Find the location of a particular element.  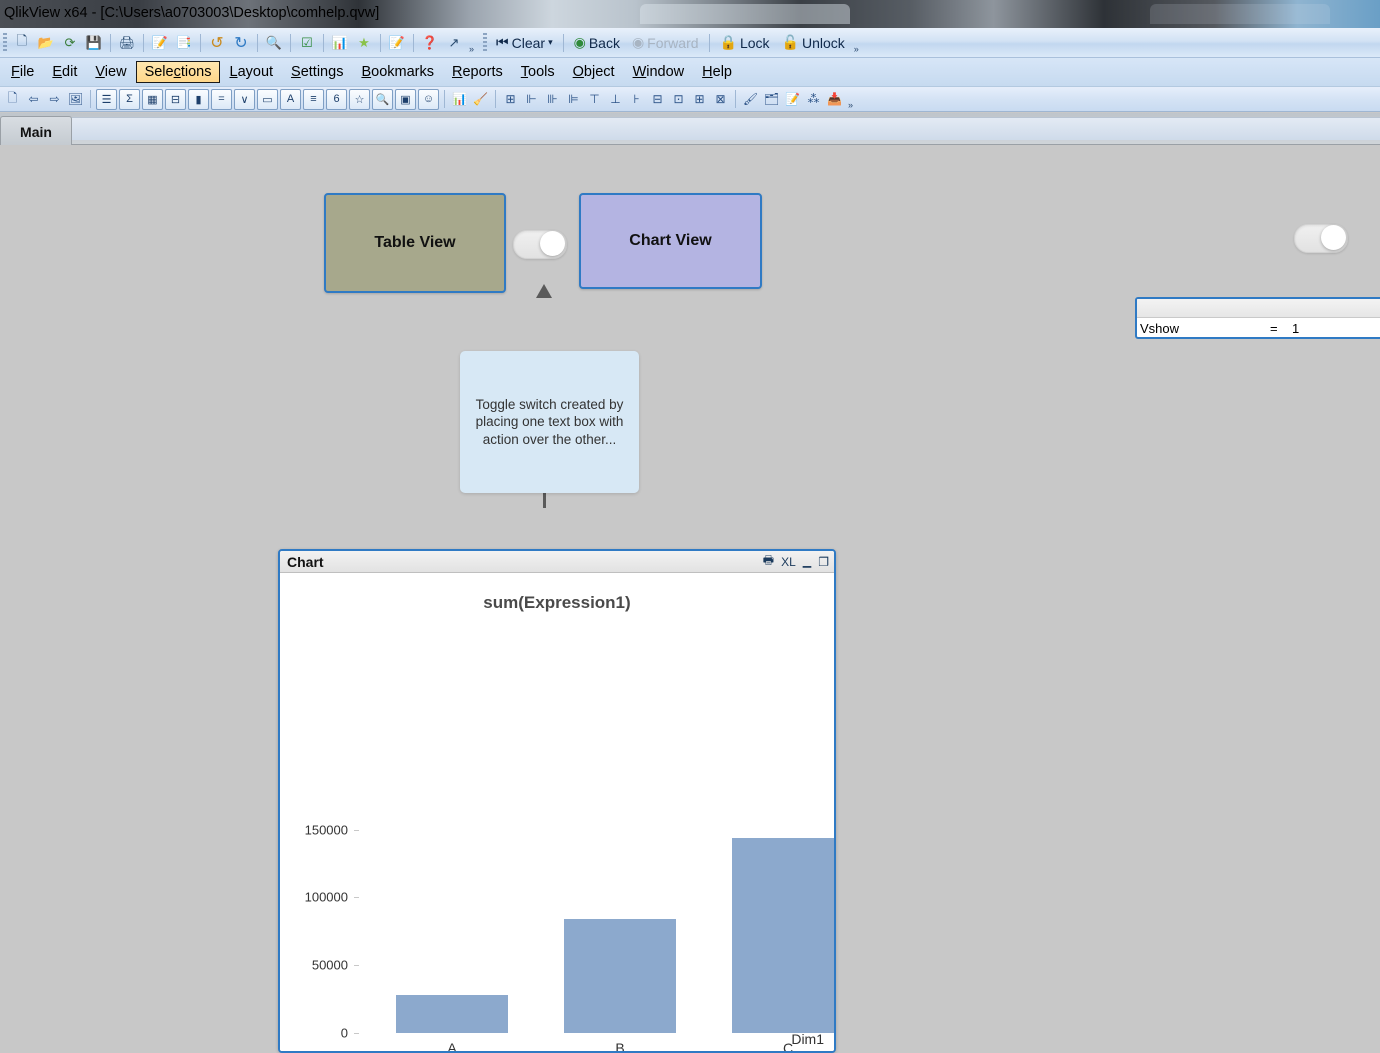

minimize-icon: ▁ is located at coordinates (807, 561).